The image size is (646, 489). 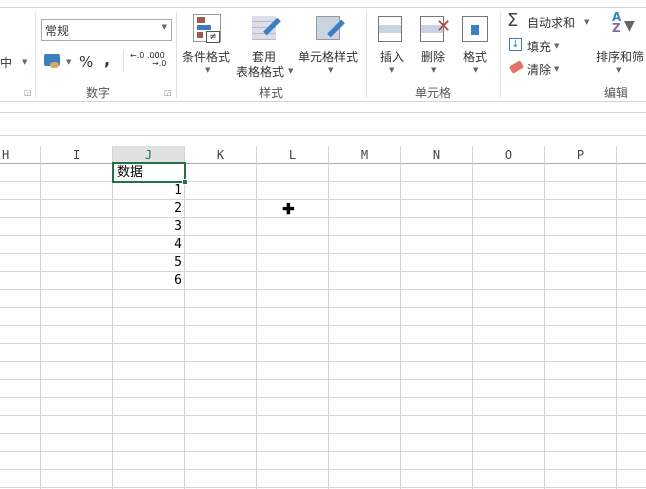 I want to click on format-button: 格式, so click(x=475, y=56).